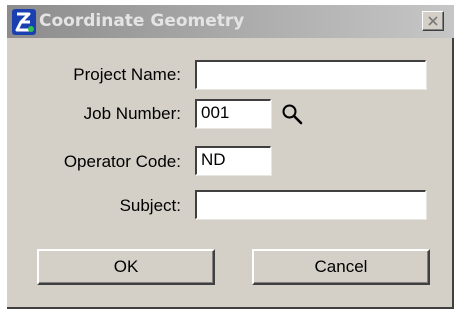 The height and width of the screenshot is (315, 459). Describe the element at coordinates (132, 113) in the screenshot. I see `job-number-label: Job Number:` at that location.